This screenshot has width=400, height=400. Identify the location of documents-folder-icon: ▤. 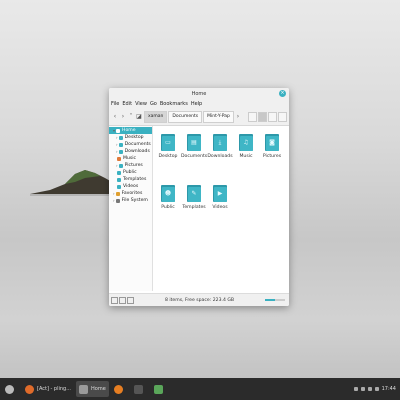
(194, 142).